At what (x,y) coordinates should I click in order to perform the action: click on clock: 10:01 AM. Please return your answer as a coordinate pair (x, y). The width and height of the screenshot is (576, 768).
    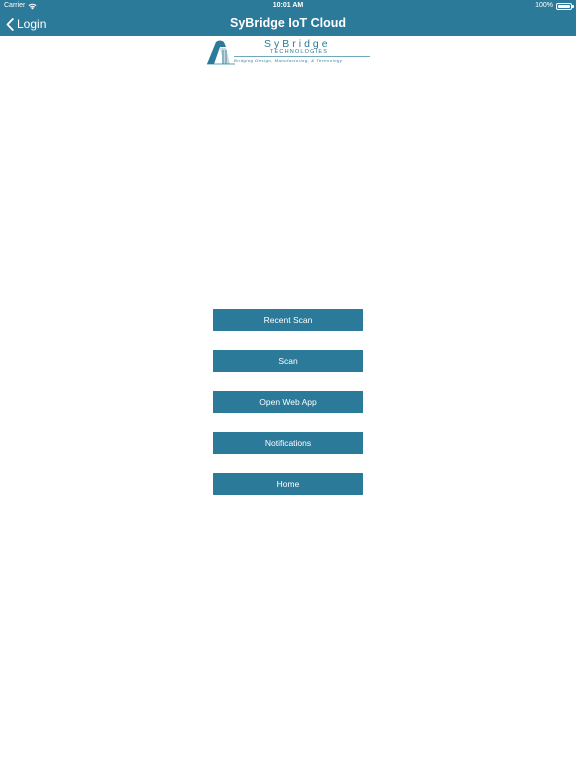
    Looking at the image, I should click on (288, 5).